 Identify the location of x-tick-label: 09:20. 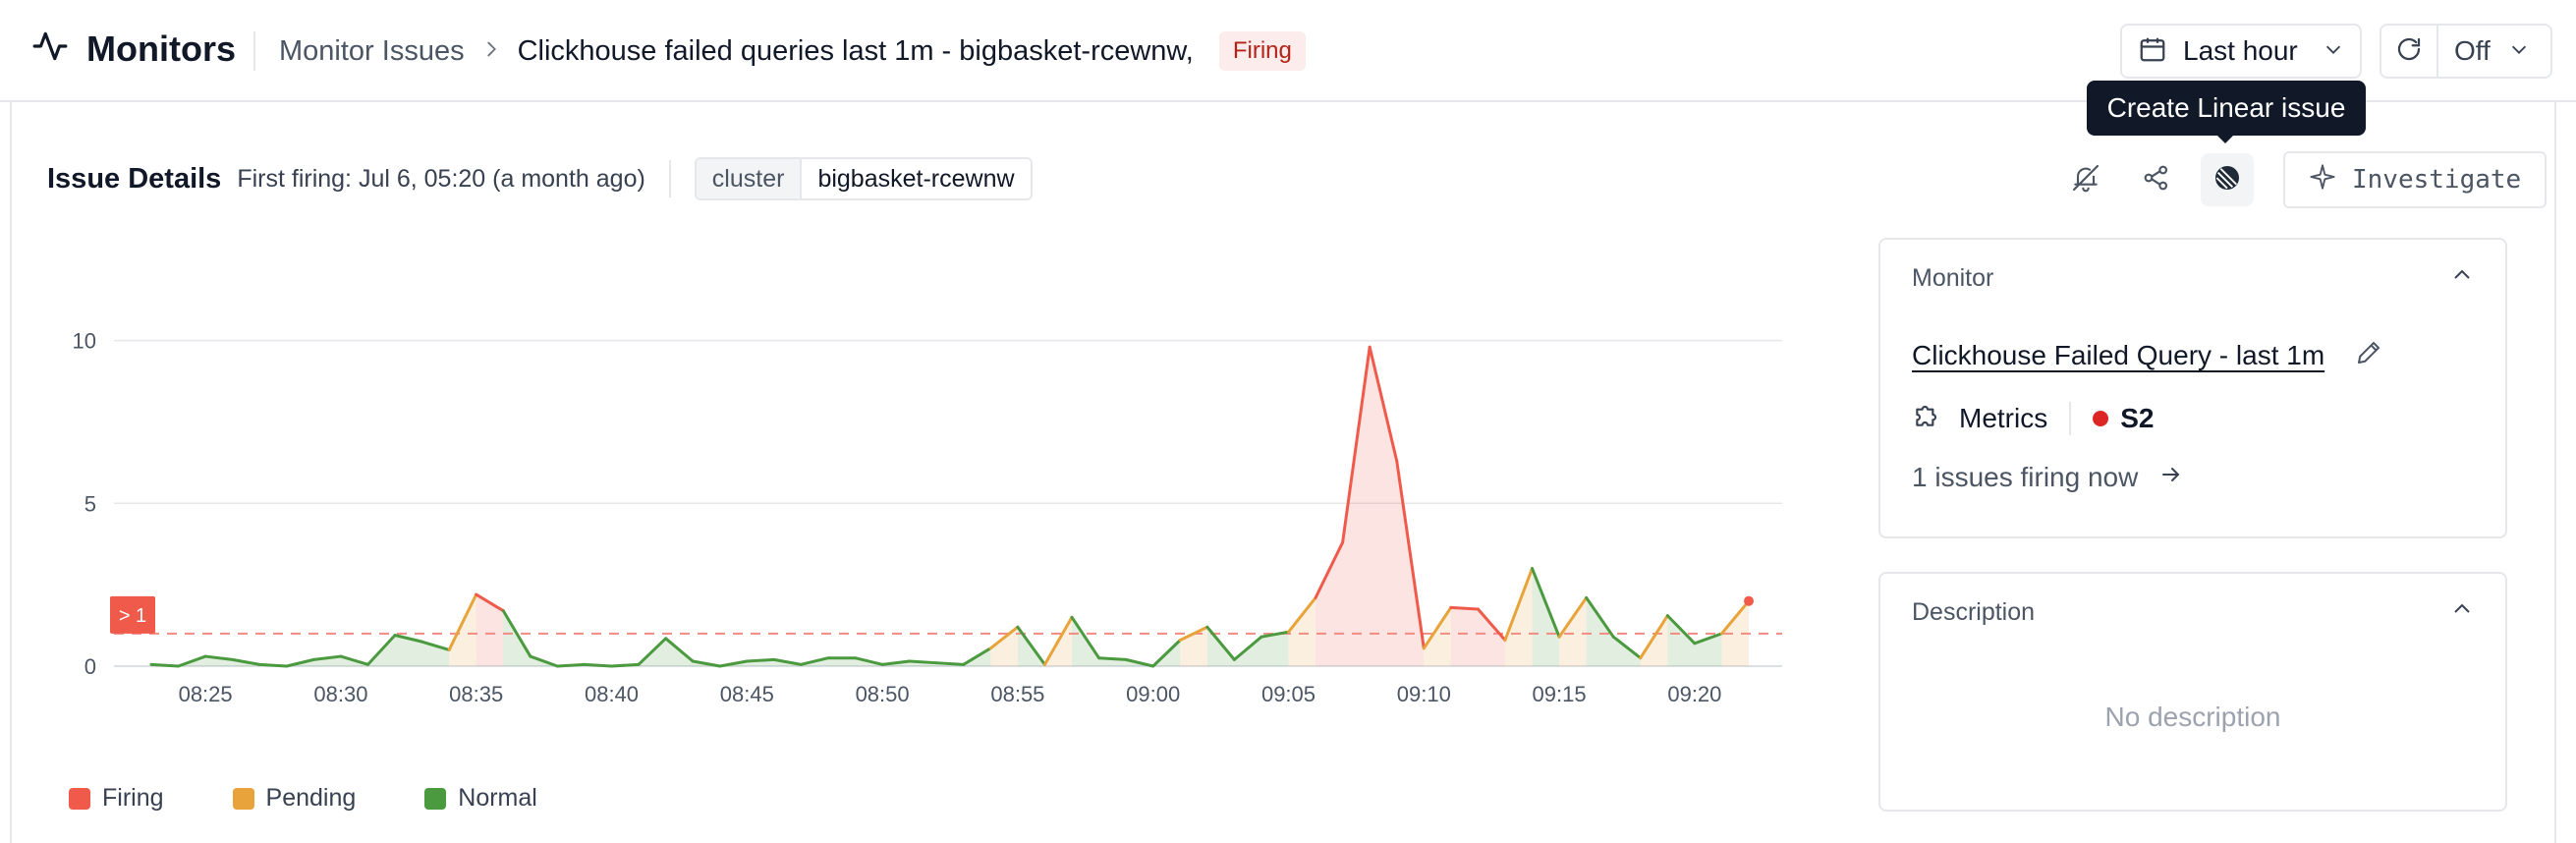
(1694, 694).